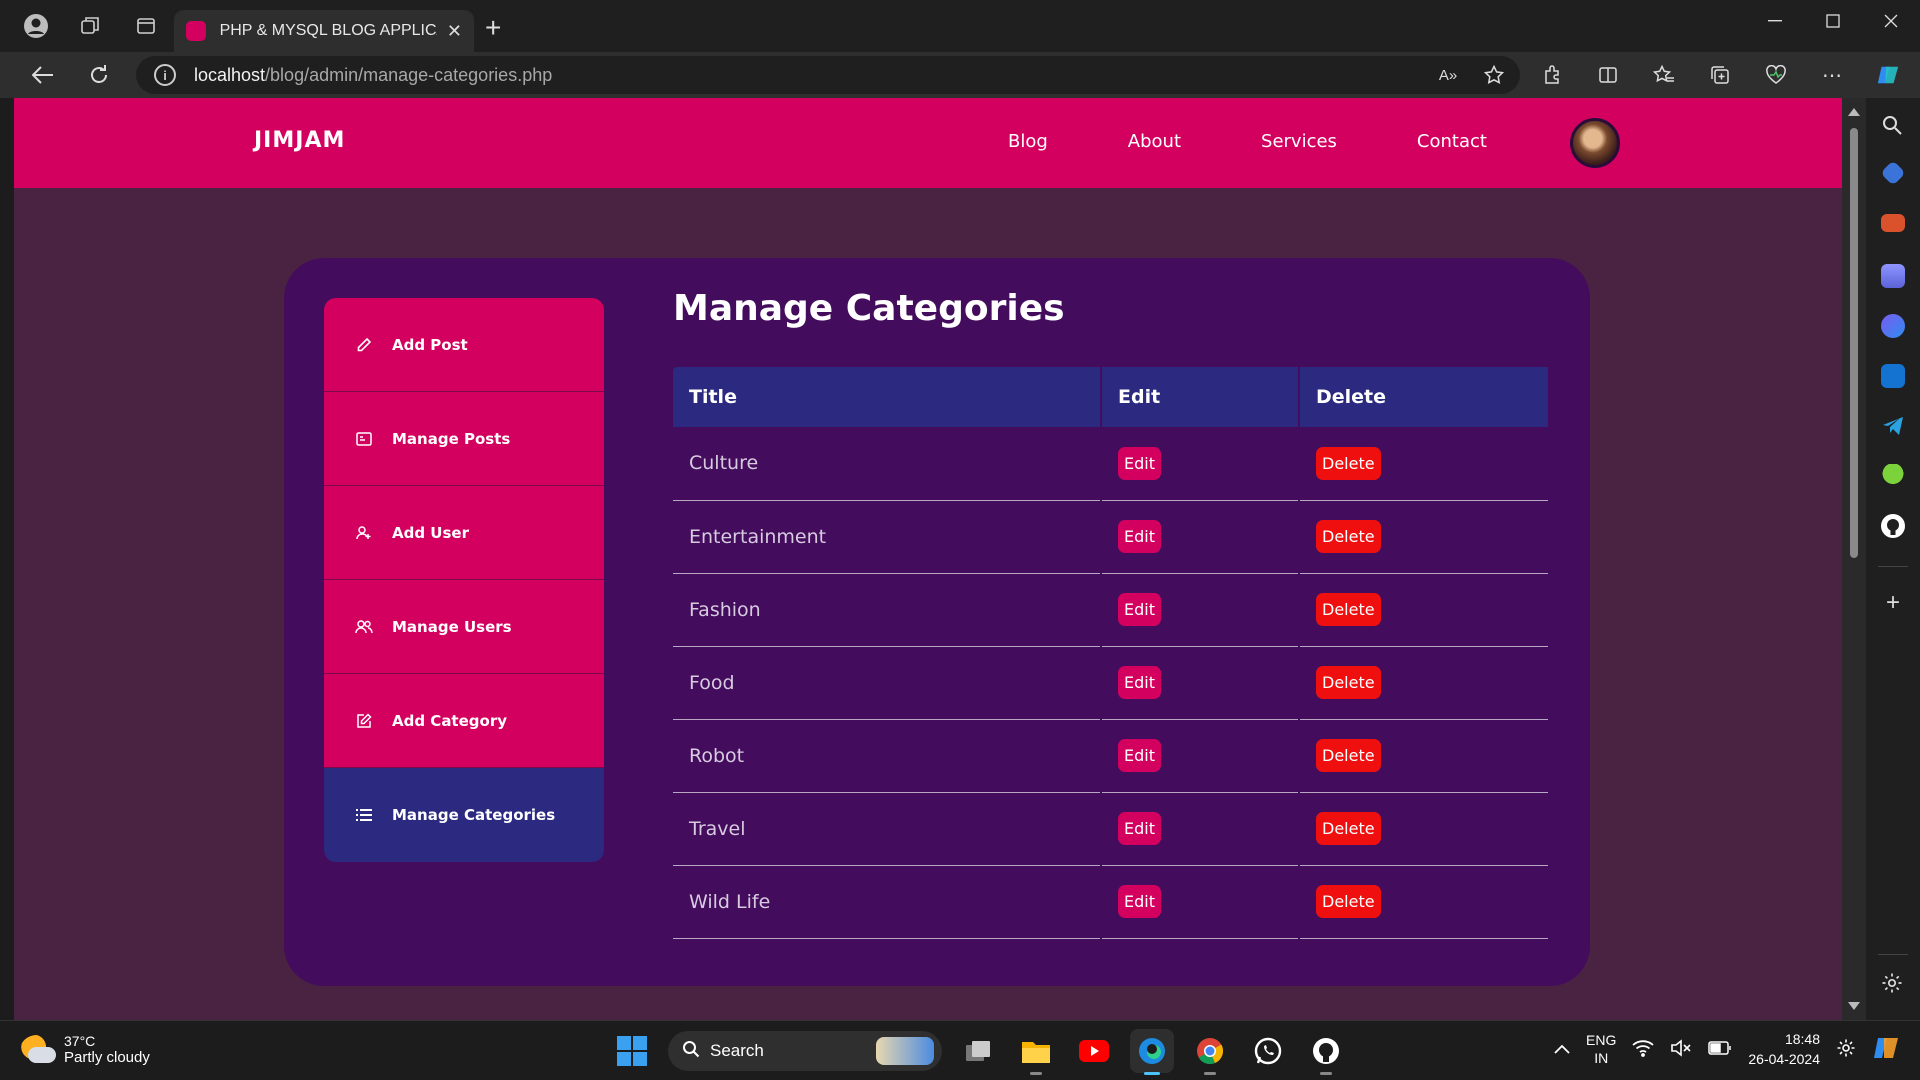  What do you see at coordinates (805, 1051) in the screenshot?
I see `taskbar-search: Search` at bounding box center [805, 1051].